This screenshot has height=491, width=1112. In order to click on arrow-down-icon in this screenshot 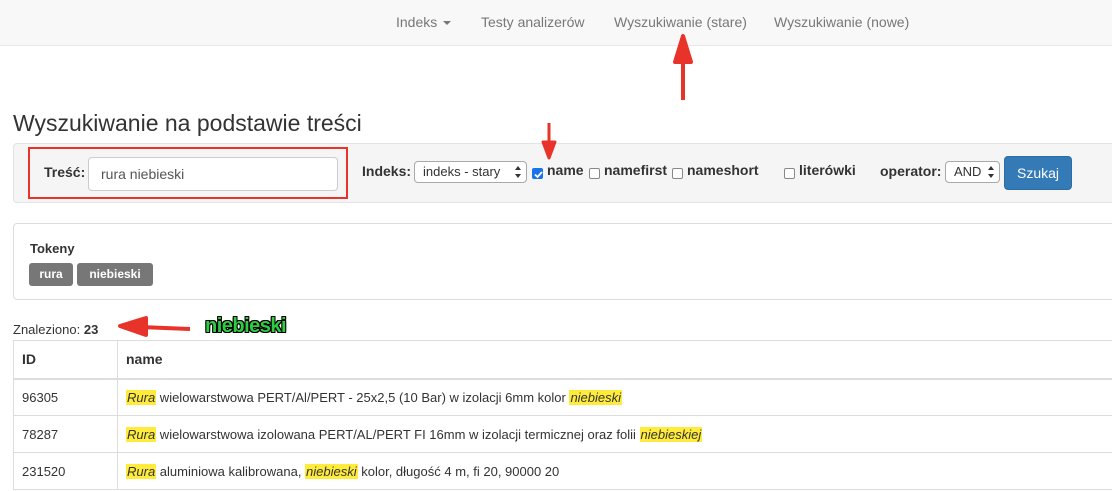, I will do `click(549, 141)`.